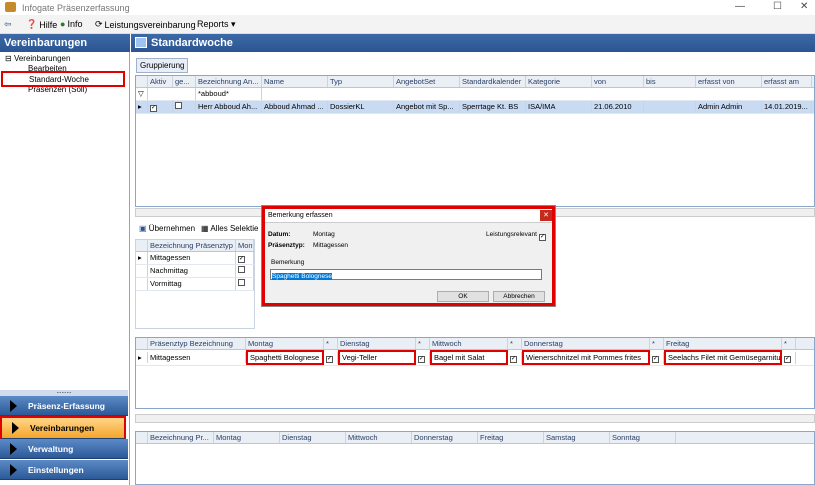  What do you see at coordinates (469, 357) in the screenshot?
I see `cell-mittwoch: Bagel mit Salat` at bounding box center [469, 357].